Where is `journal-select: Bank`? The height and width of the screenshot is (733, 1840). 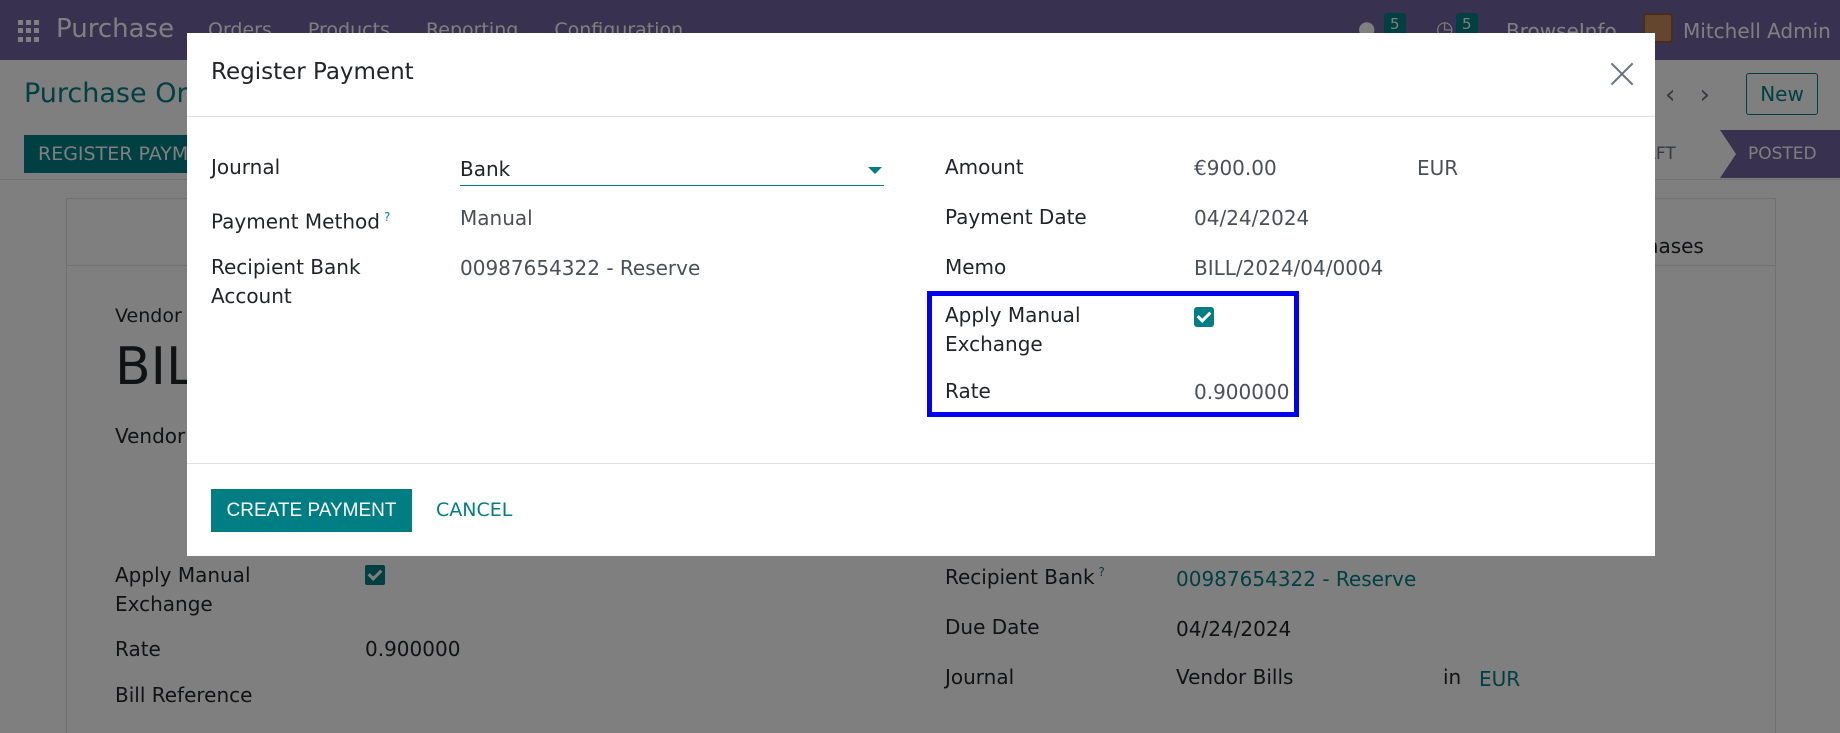
journal-select: Bank is located at coordinates (672, 170).